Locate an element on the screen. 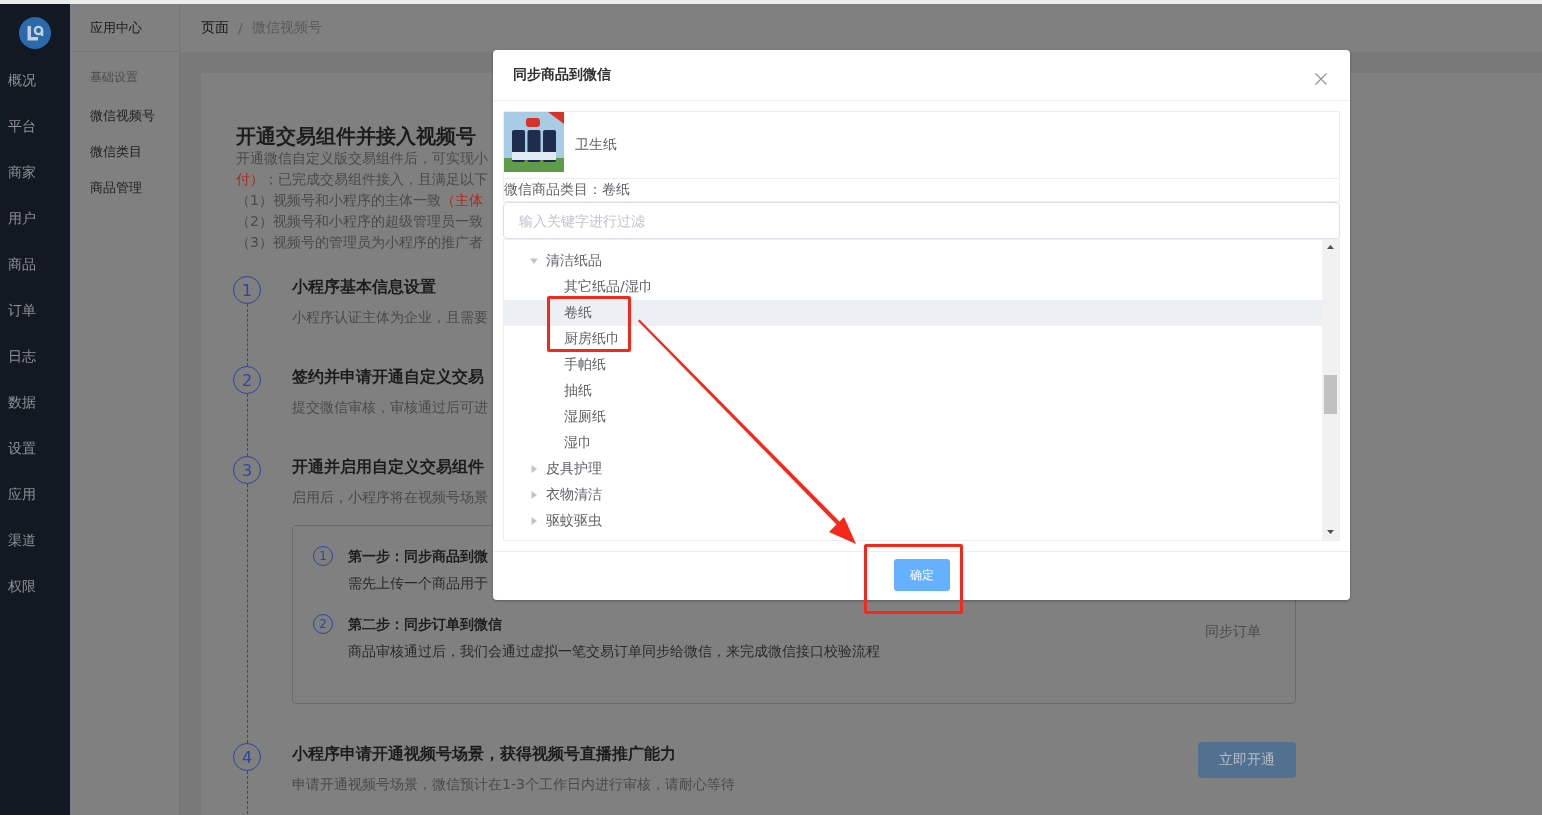 The height and width of the screenshot is (815, 1542). nav-item: 平台 is located at coordinates (35, 126).